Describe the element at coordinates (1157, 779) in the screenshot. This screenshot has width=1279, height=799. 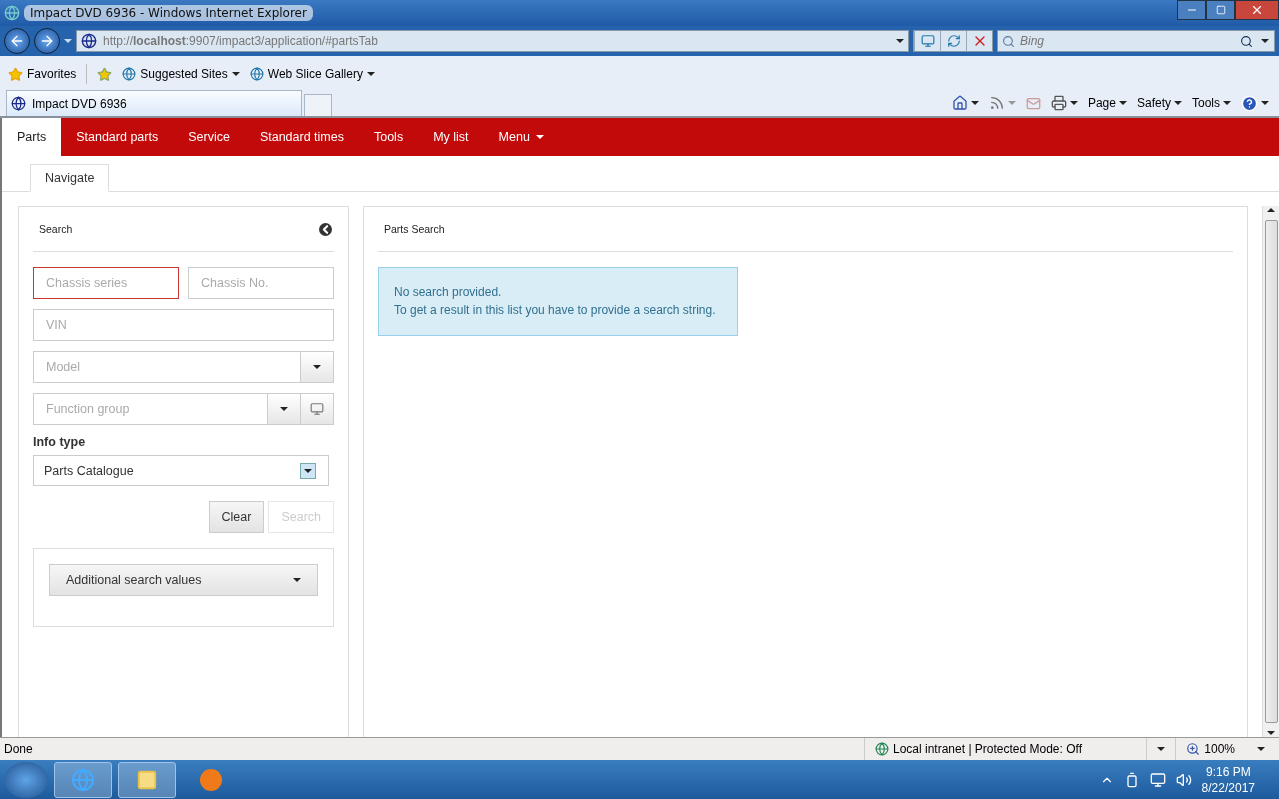
I see `network-icon` at that location.